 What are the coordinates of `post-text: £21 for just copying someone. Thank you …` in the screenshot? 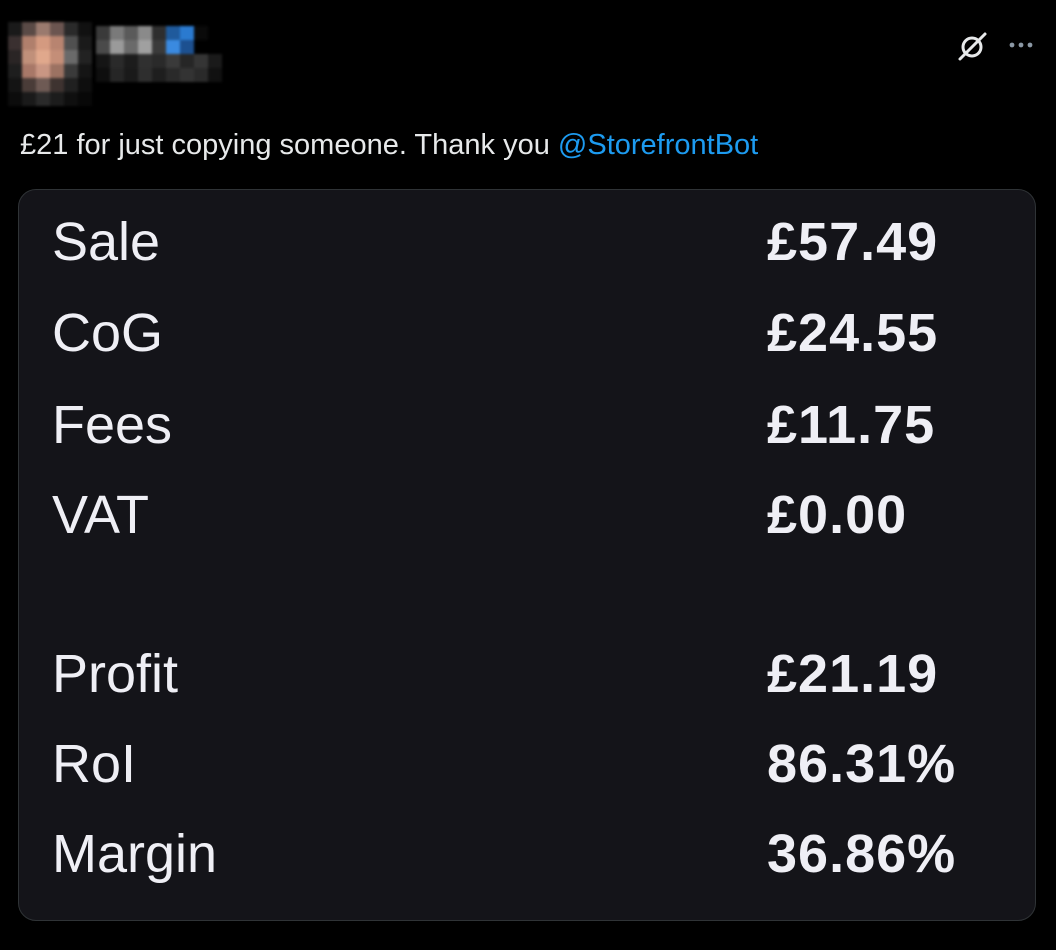 It's located at (389, 145).